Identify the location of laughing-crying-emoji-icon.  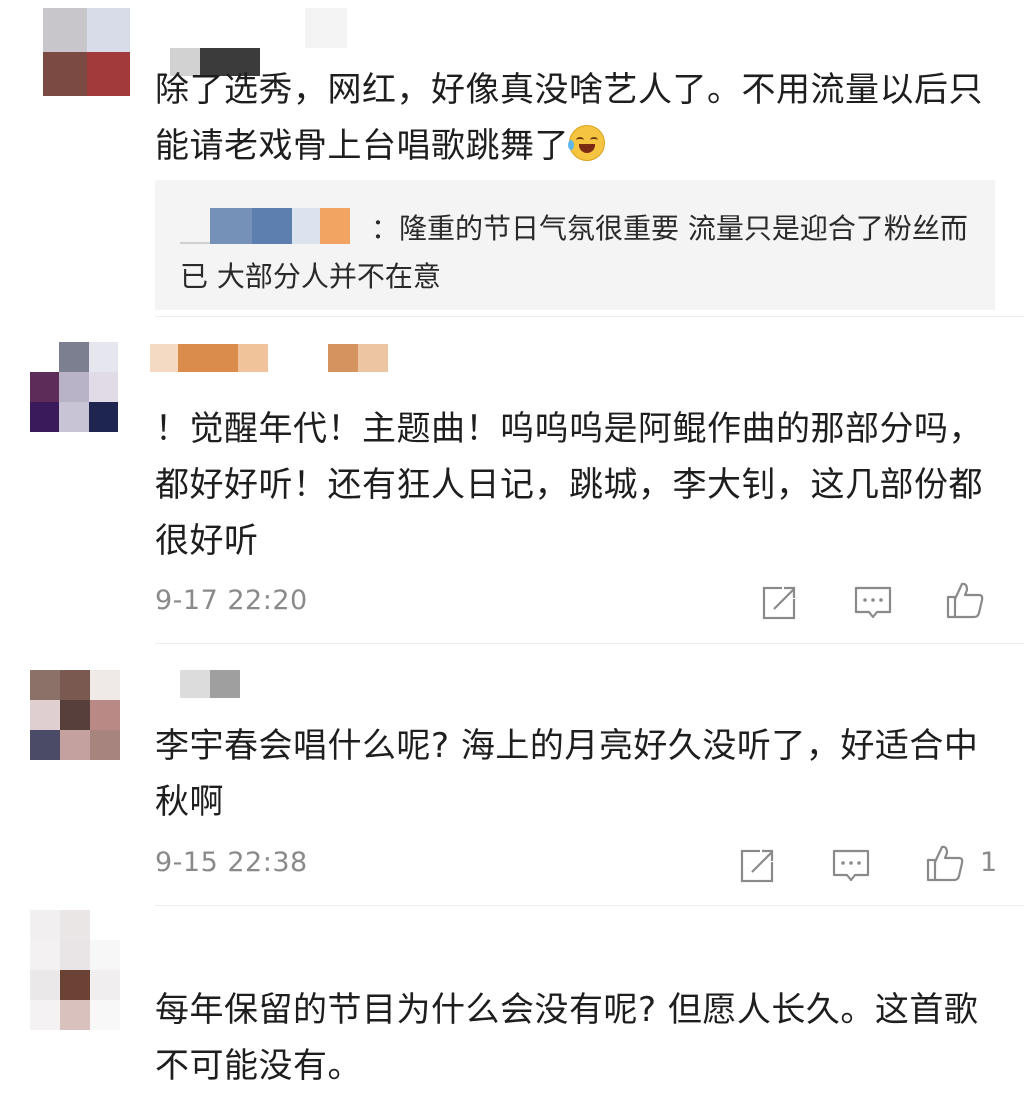
(586, 143).